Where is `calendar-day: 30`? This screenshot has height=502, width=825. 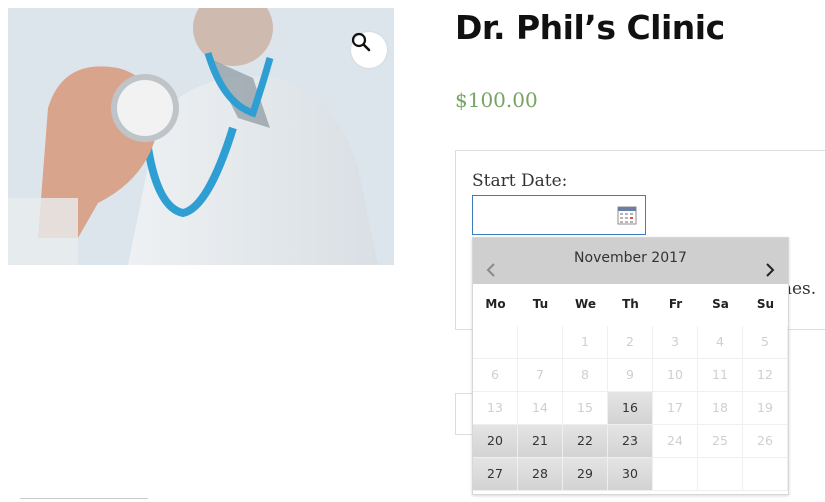 calendar-day: 30 is located at coordinates (630, 474).